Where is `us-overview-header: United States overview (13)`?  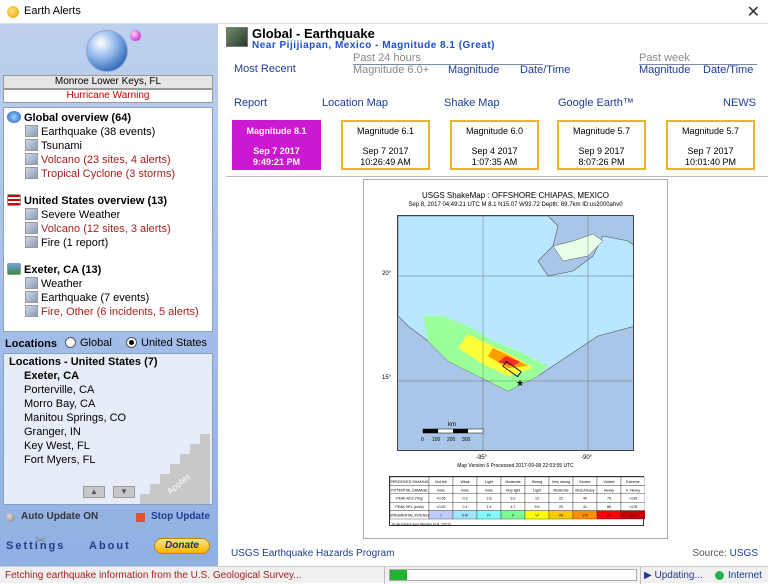 us-overview-header: United States overview (13) is located at coordinates (87, 200).